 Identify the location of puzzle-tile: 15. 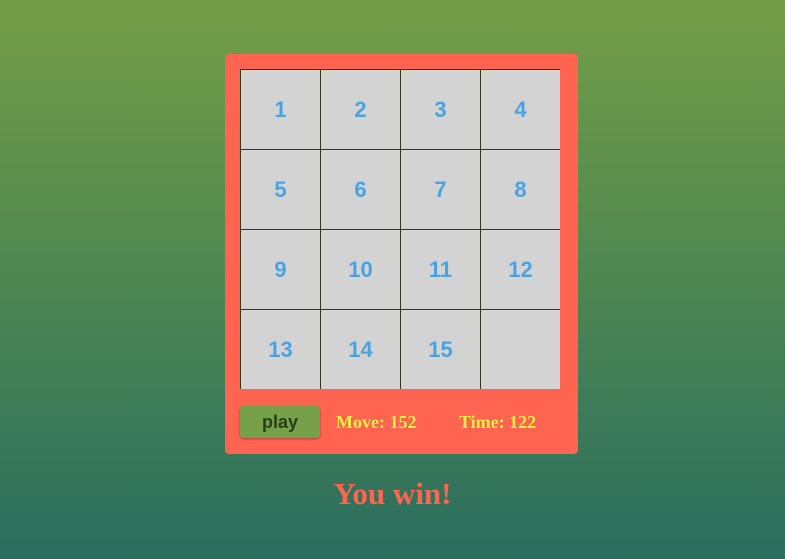
(440, 349).